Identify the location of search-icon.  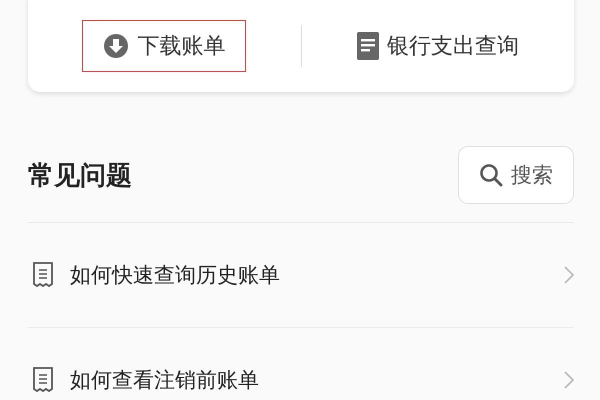
(491, 175).